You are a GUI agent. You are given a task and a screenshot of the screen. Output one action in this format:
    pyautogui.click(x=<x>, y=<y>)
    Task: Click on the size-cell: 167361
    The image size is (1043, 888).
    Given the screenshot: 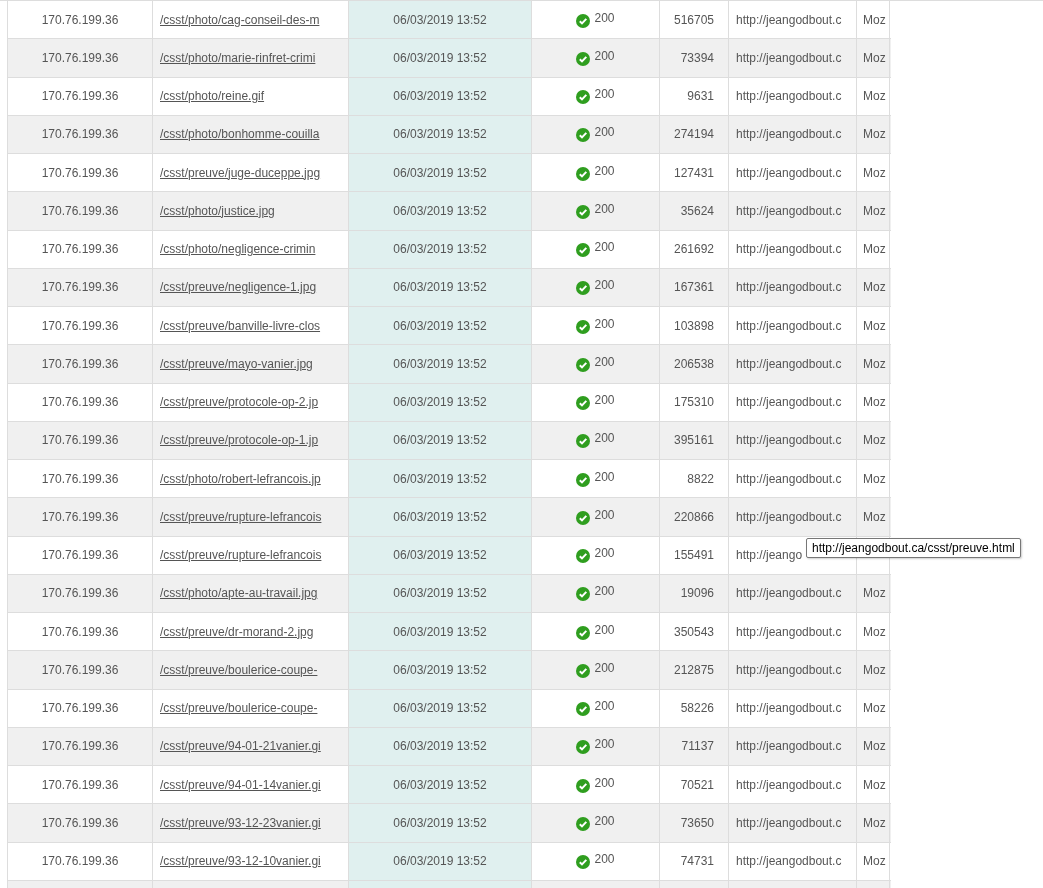 What is the action you would take?
    pyautogui.click(x=694, y=287)
    